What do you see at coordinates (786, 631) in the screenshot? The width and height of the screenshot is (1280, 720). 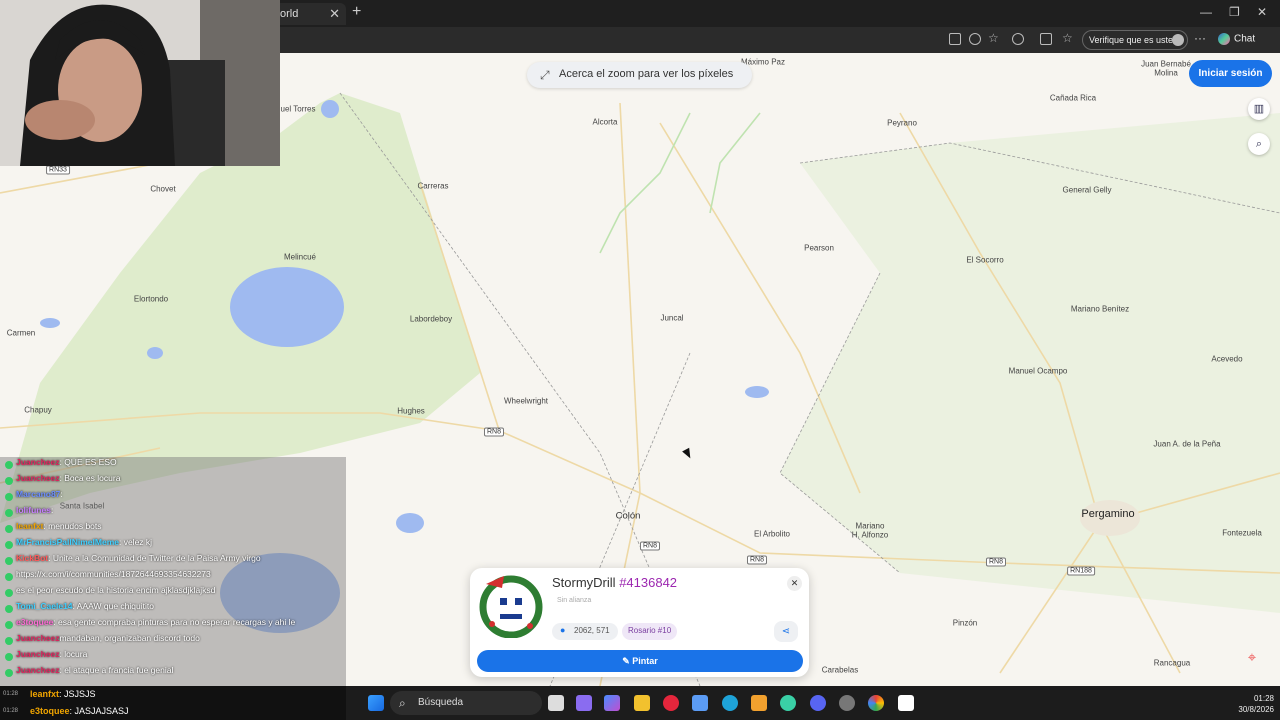 I see `share-button: ⋖` at bounding box center [786, 631].